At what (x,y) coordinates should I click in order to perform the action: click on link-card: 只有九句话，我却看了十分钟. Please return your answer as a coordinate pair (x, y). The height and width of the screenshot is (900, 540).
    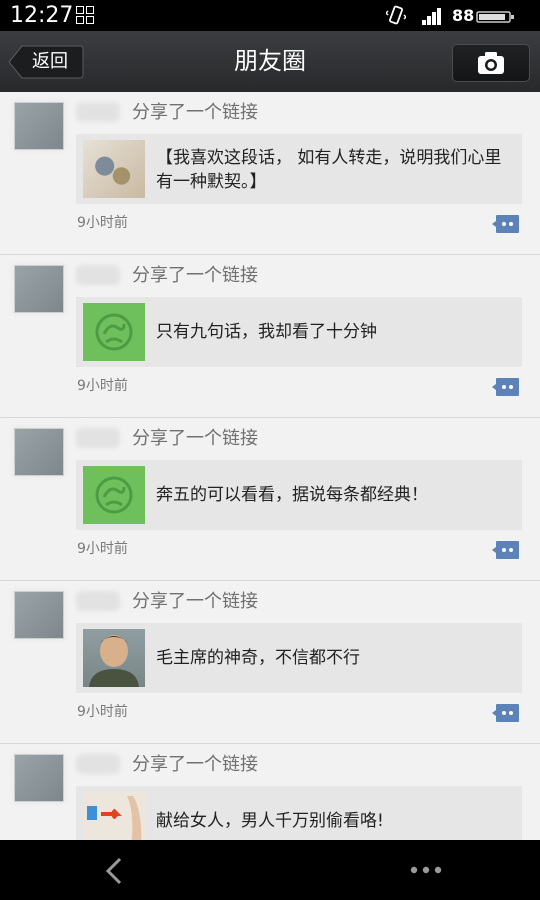
    Looking at the image, I should click on (299, 332).